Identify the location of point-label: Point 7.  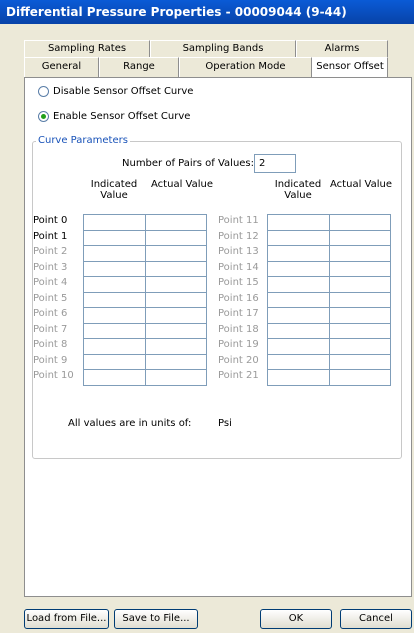
(50, 329).